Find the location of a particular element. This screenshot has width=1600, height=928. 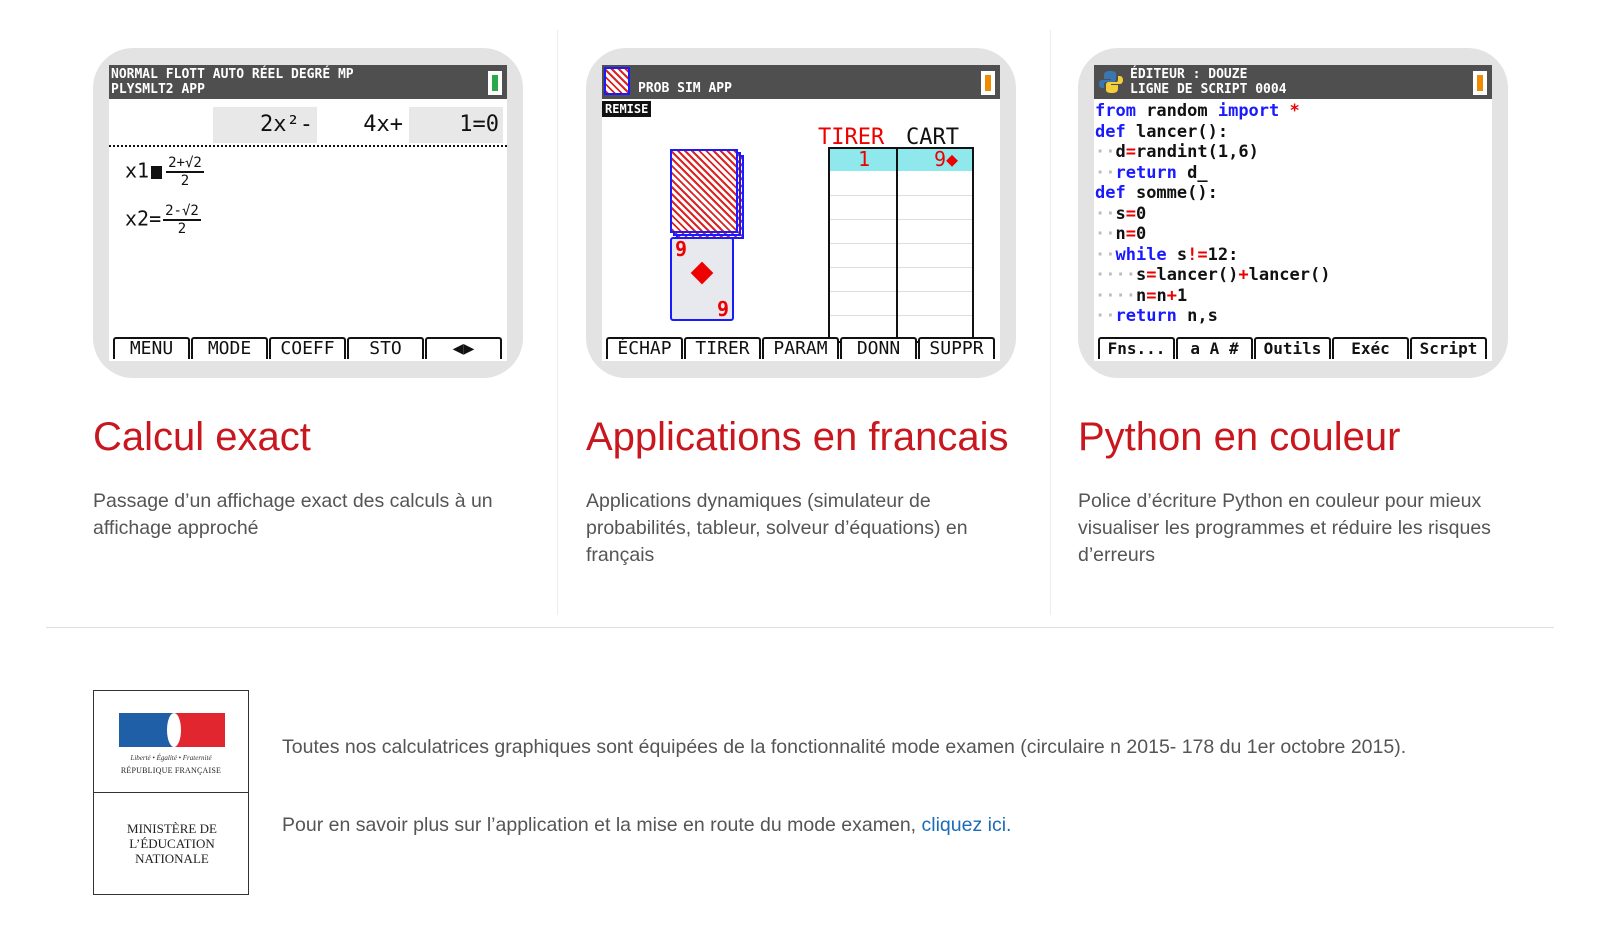

softkey-suppr: SUPPR is located at coordinates (956, 348).